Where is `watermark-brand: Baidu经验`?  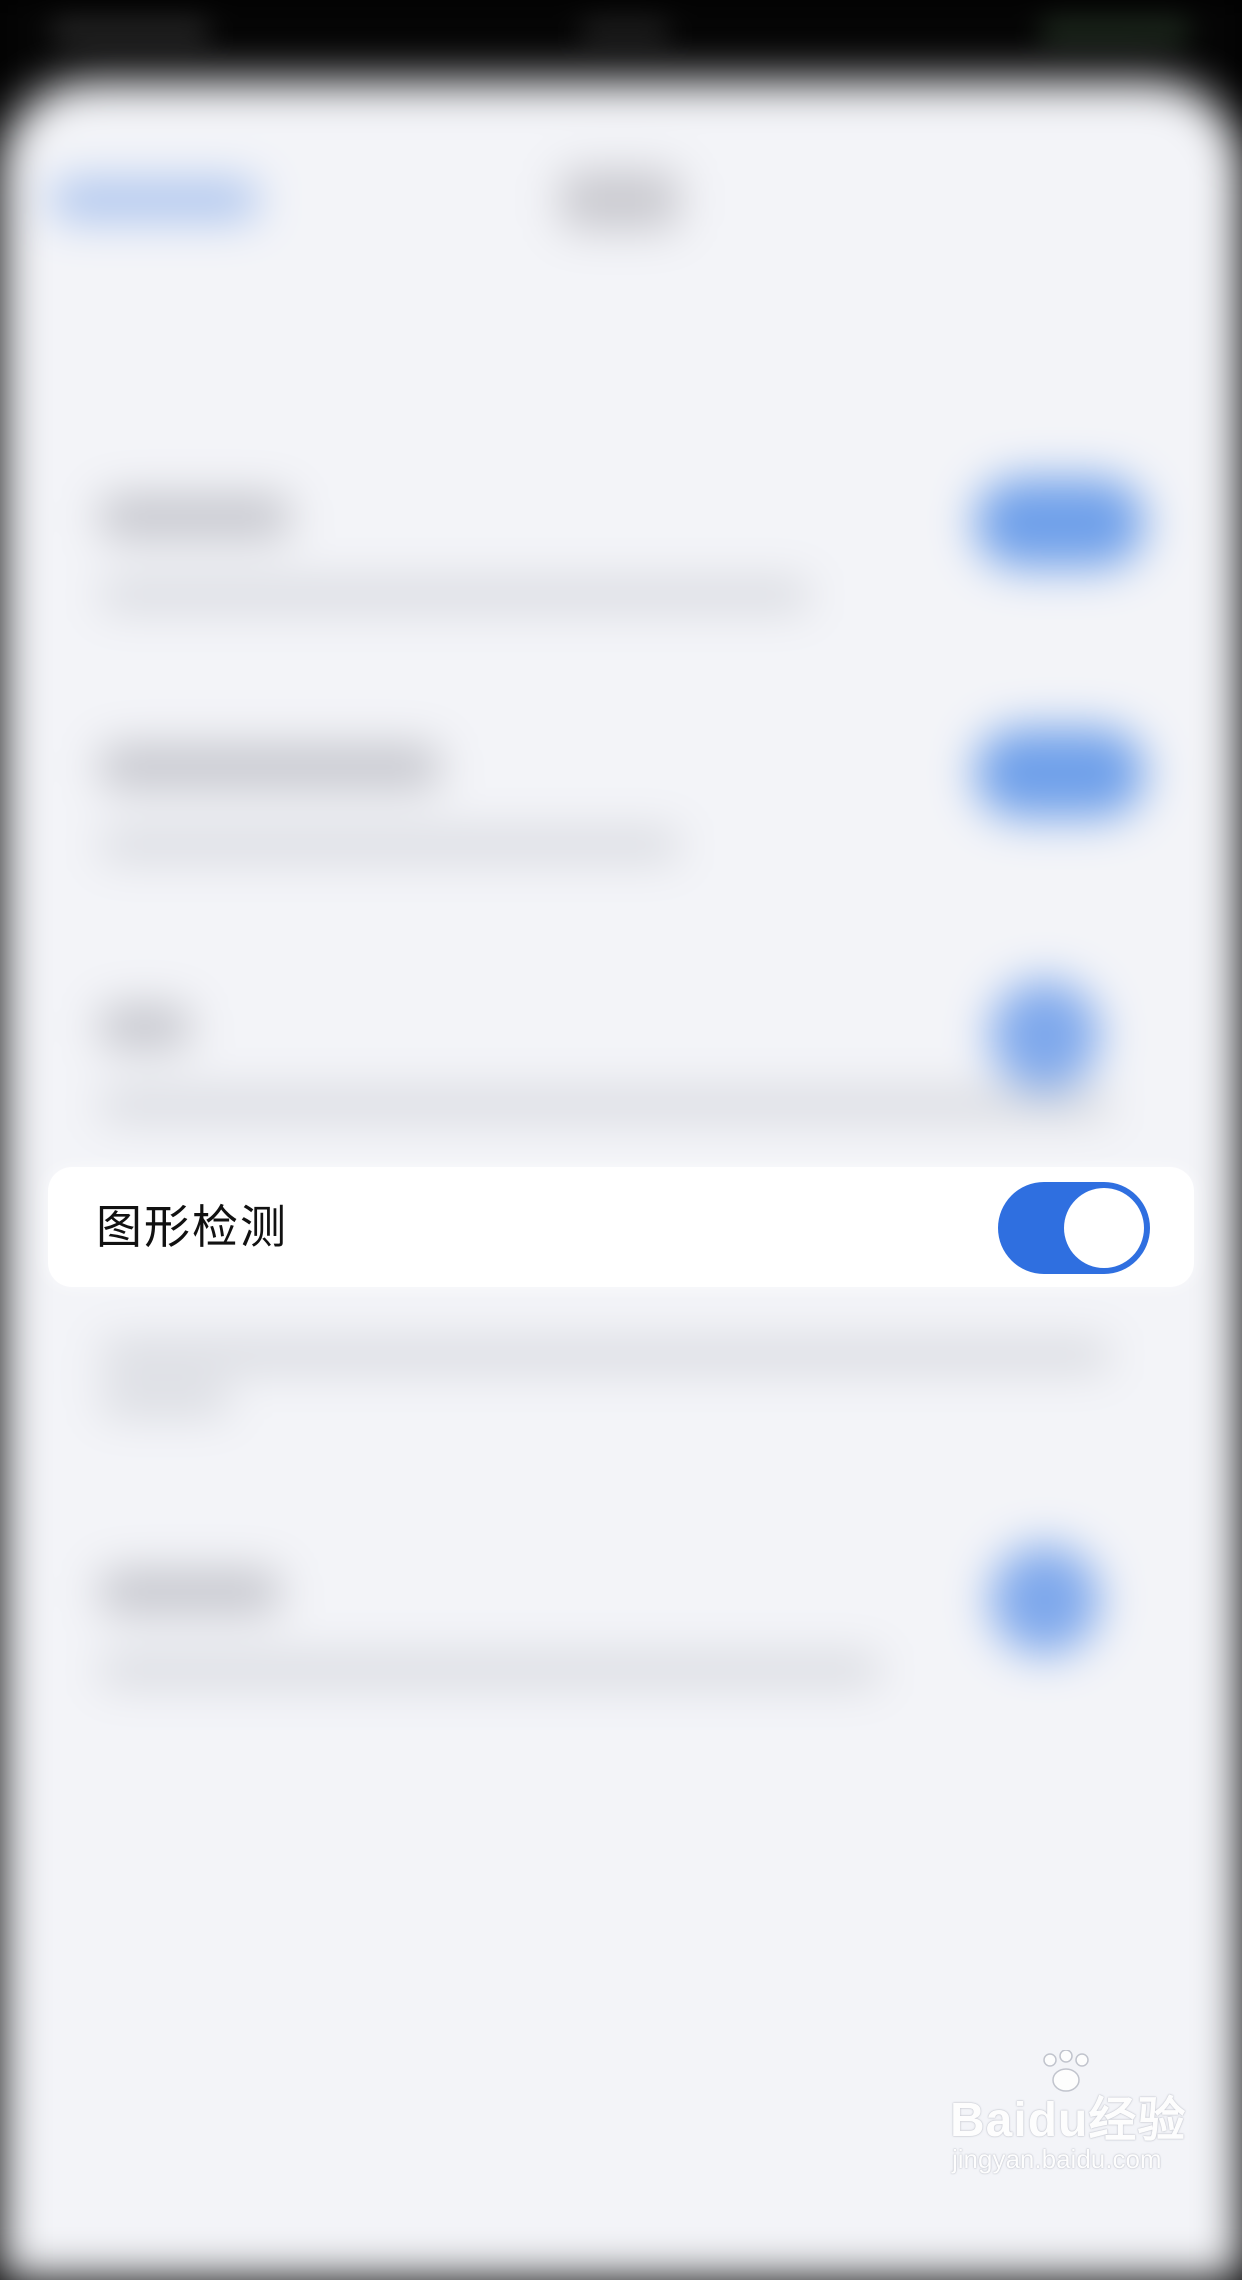
watermark-brand: Baidu经验 is located at coordinates (1068, 2120).